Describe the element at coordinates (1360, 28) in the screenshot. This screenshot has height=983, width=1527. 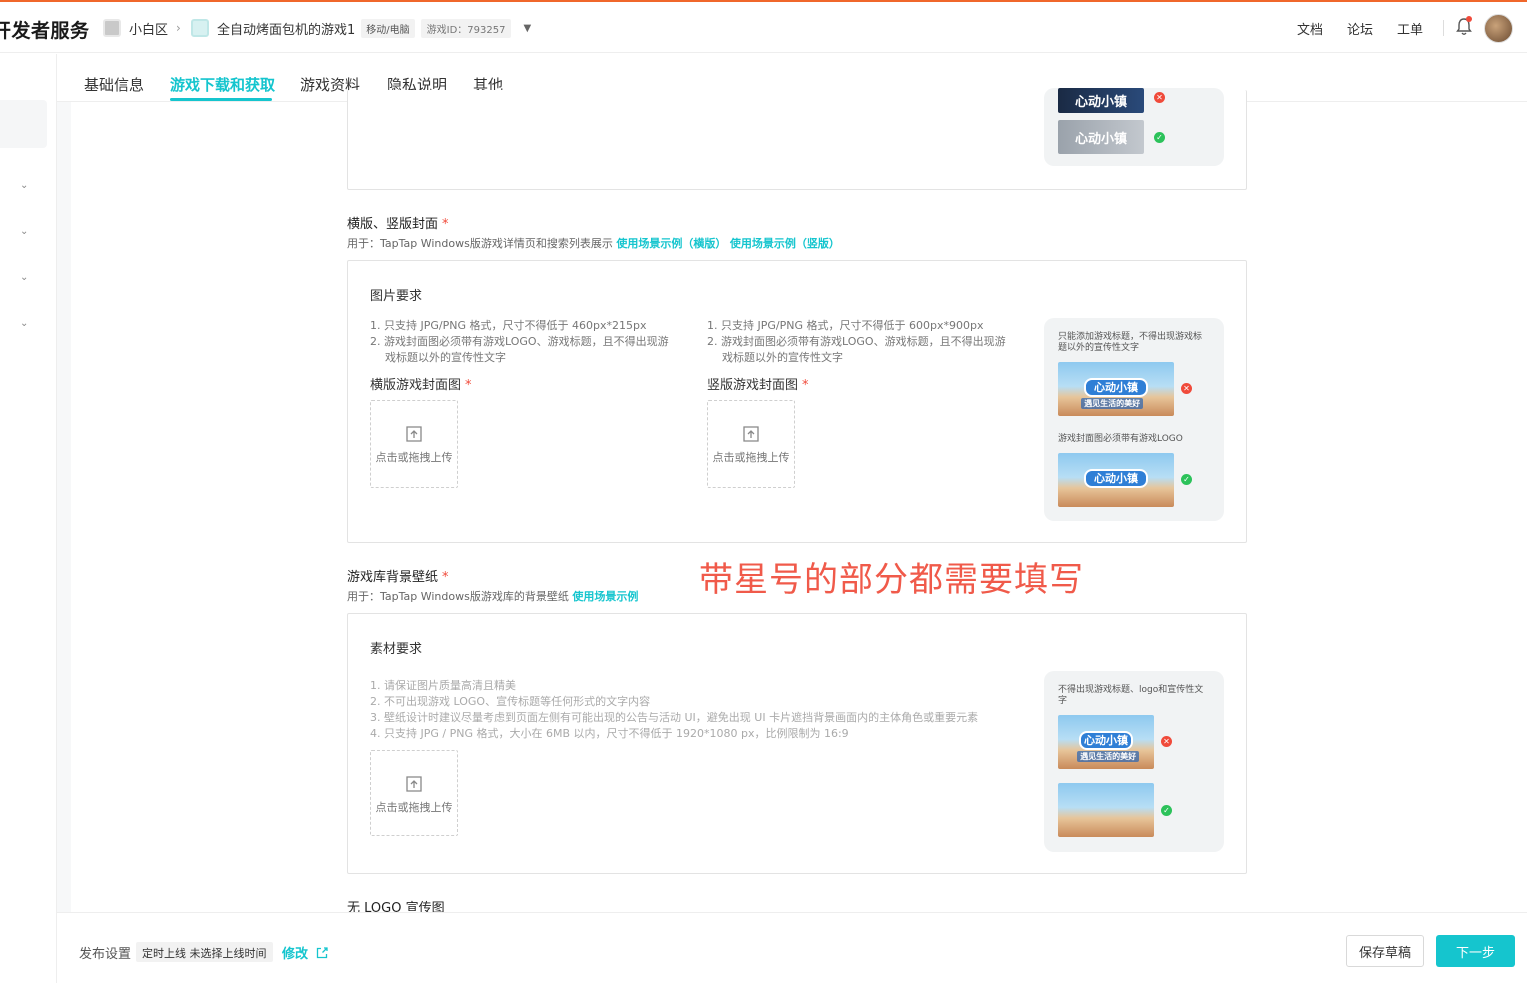
I see `forum-link: 论坛` at that location.